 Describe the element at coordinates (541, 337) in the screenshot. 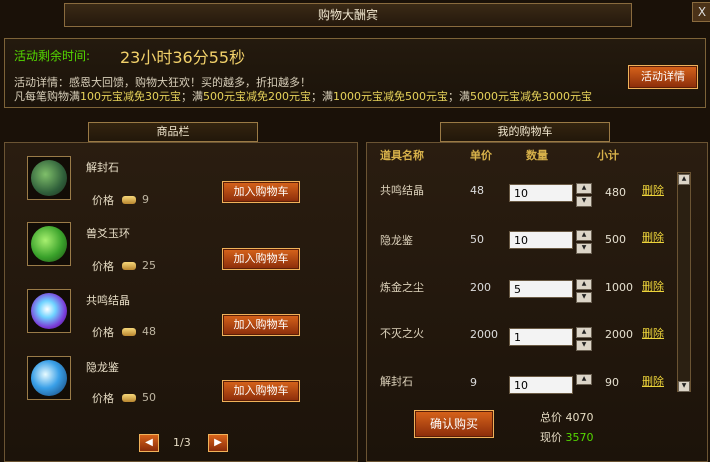

I see `quantity-input: 1` at that location.